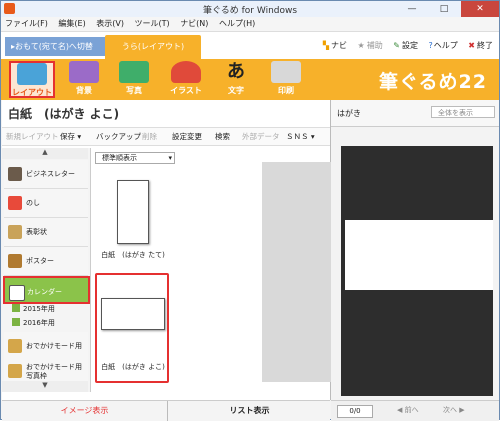  What do you see at coordinates (153, 47) in the screenshot?
I see `tab-ura: うら(レイアウト)` at bounding box center [153, 47].